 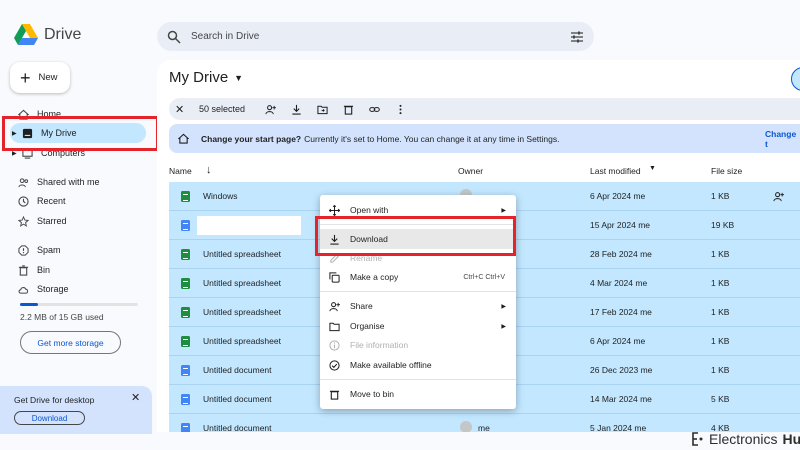 What do you see at coordinates (484, 172) in the screenshot?
I see `file-list-header: Name ↓ Owner Last modified ▼ File size` at bounding box center [484, 172].